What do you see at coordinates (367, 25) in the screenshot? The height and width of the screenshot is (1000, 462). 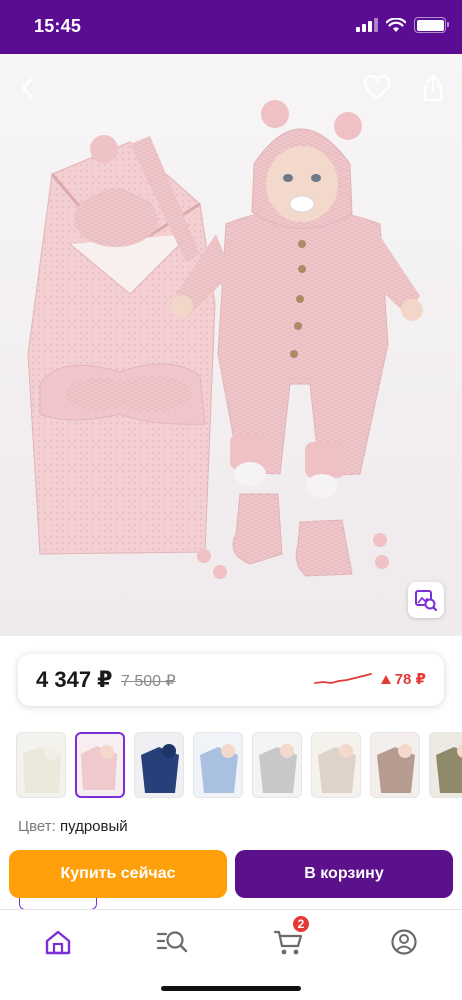 I see `signal-icon` at bounding box center [367, 25].